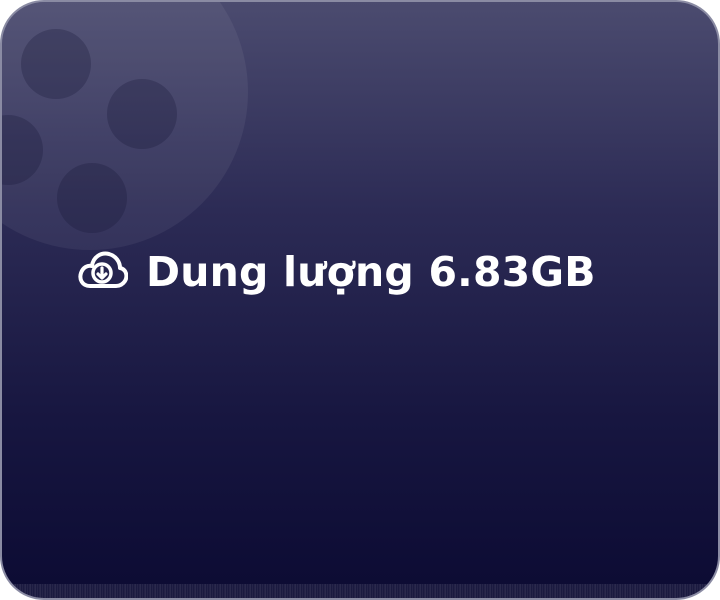  I want to click on grain-border, so click(360, 591).